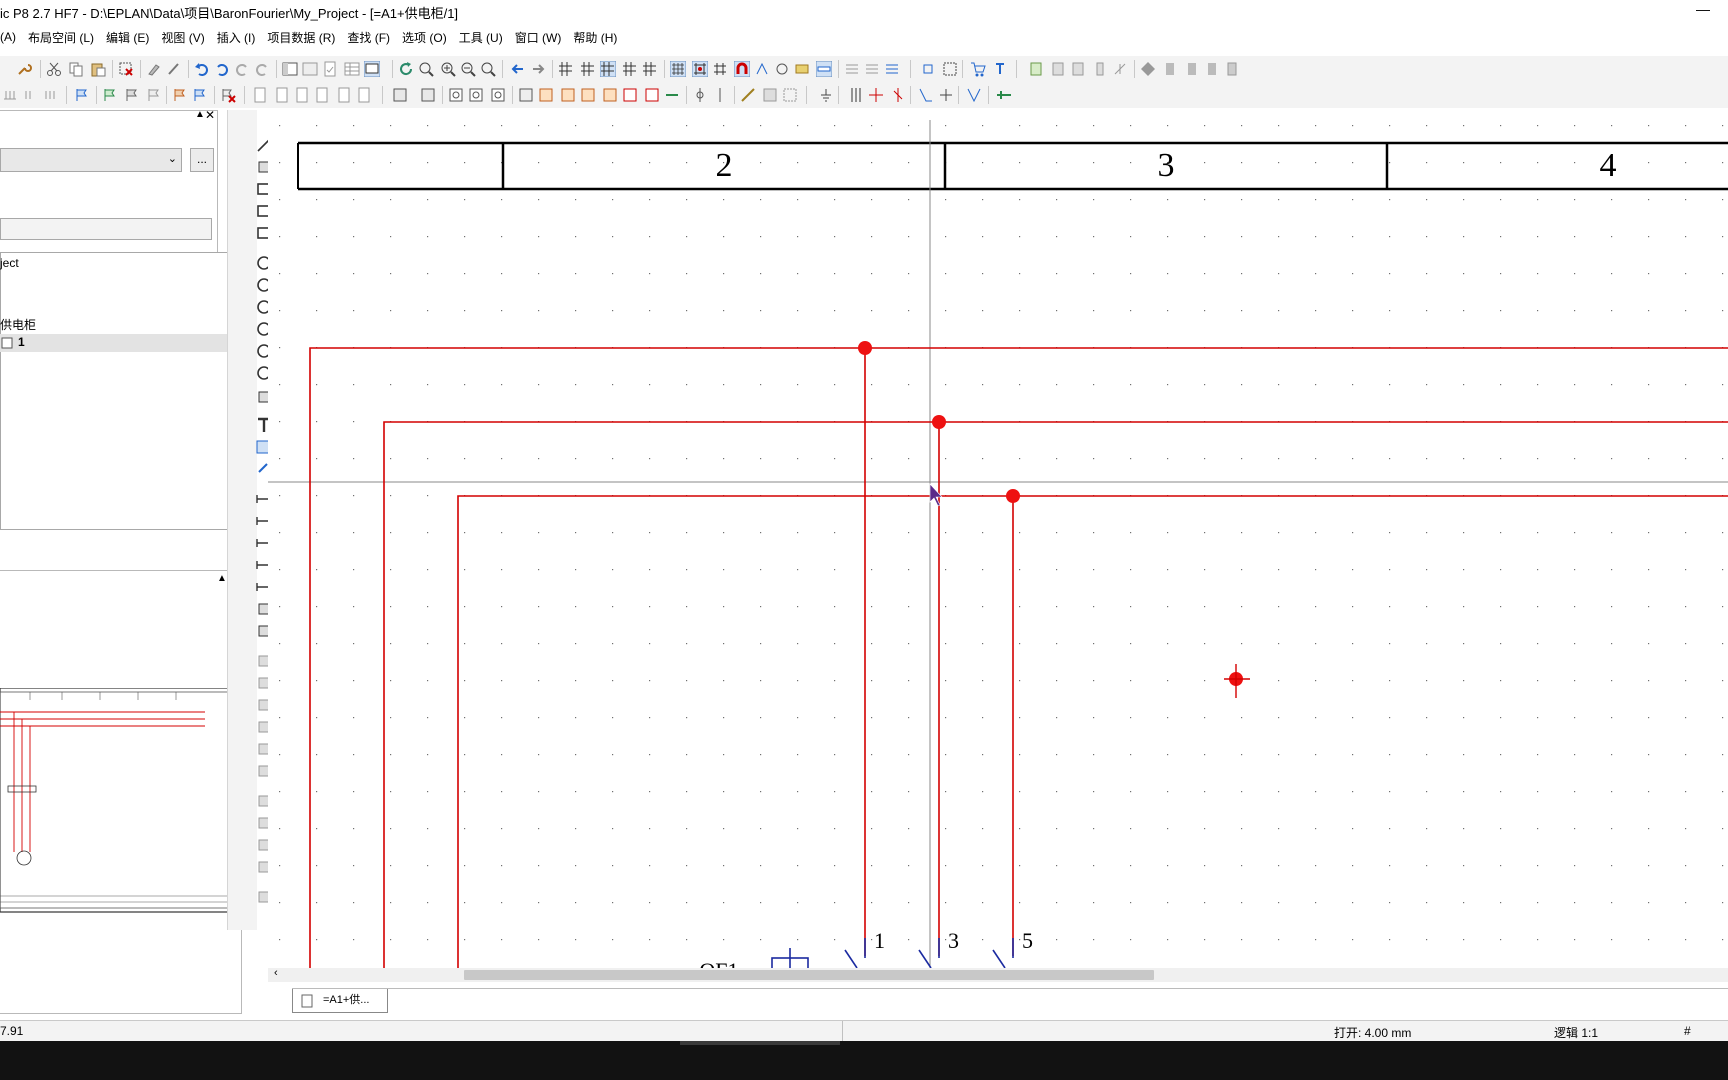  I want to click on flag-e-icon, so click(180, 95).